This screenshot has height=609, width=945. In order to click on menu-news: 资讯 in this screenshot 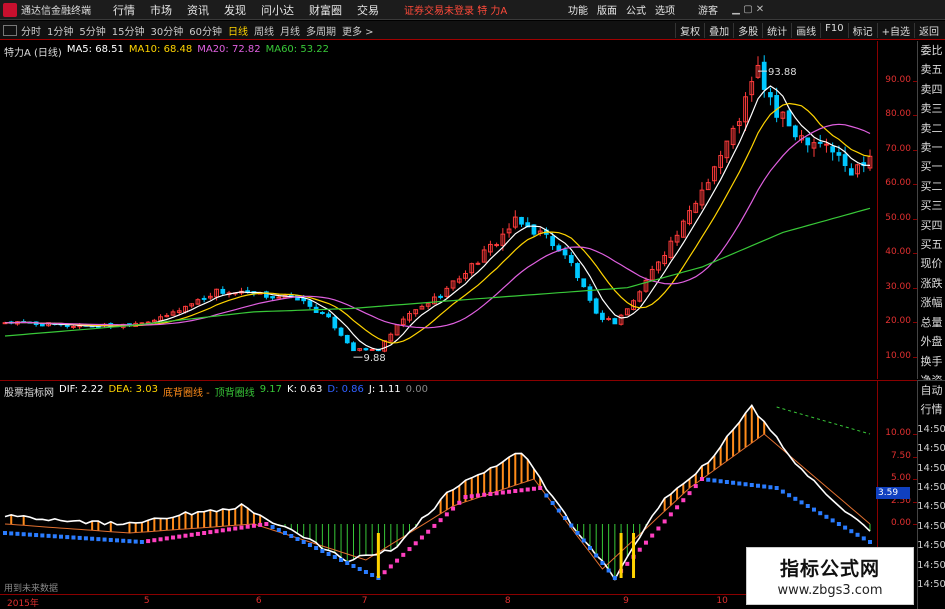, I will do `click(198, 10)`.